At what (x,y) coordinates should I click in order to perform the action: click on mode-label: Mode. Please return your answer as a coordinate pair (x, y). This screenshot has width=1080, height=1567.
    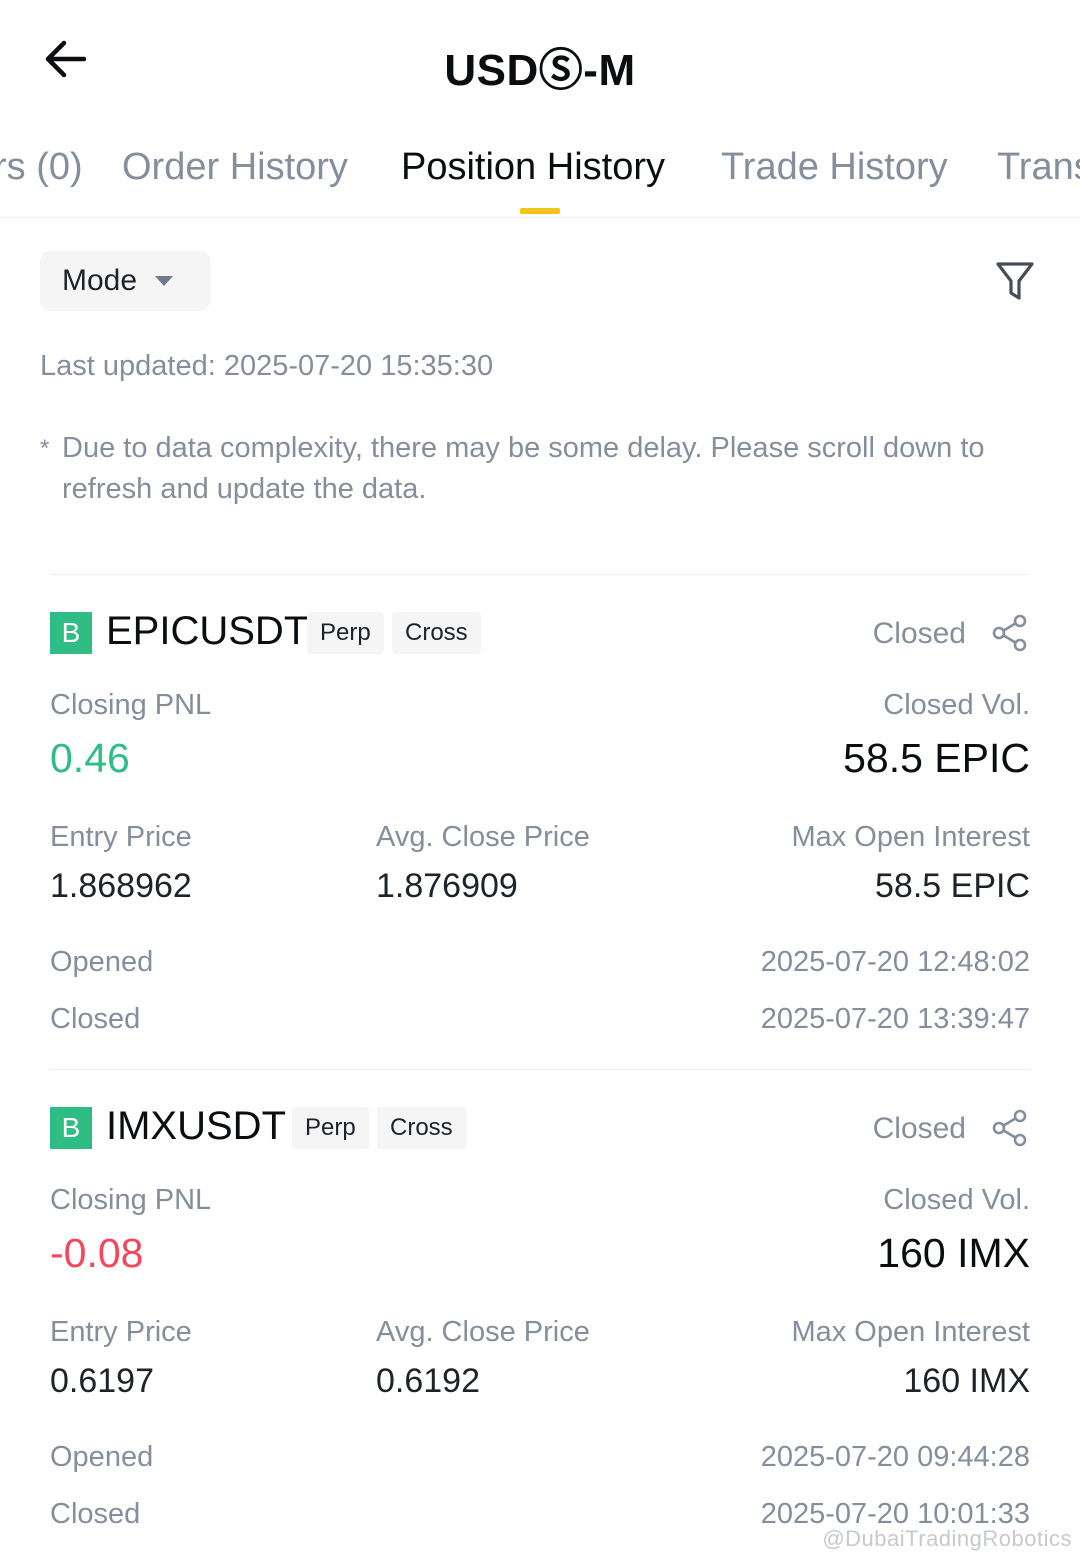
    Looking at the image, I should click on (100, 280).